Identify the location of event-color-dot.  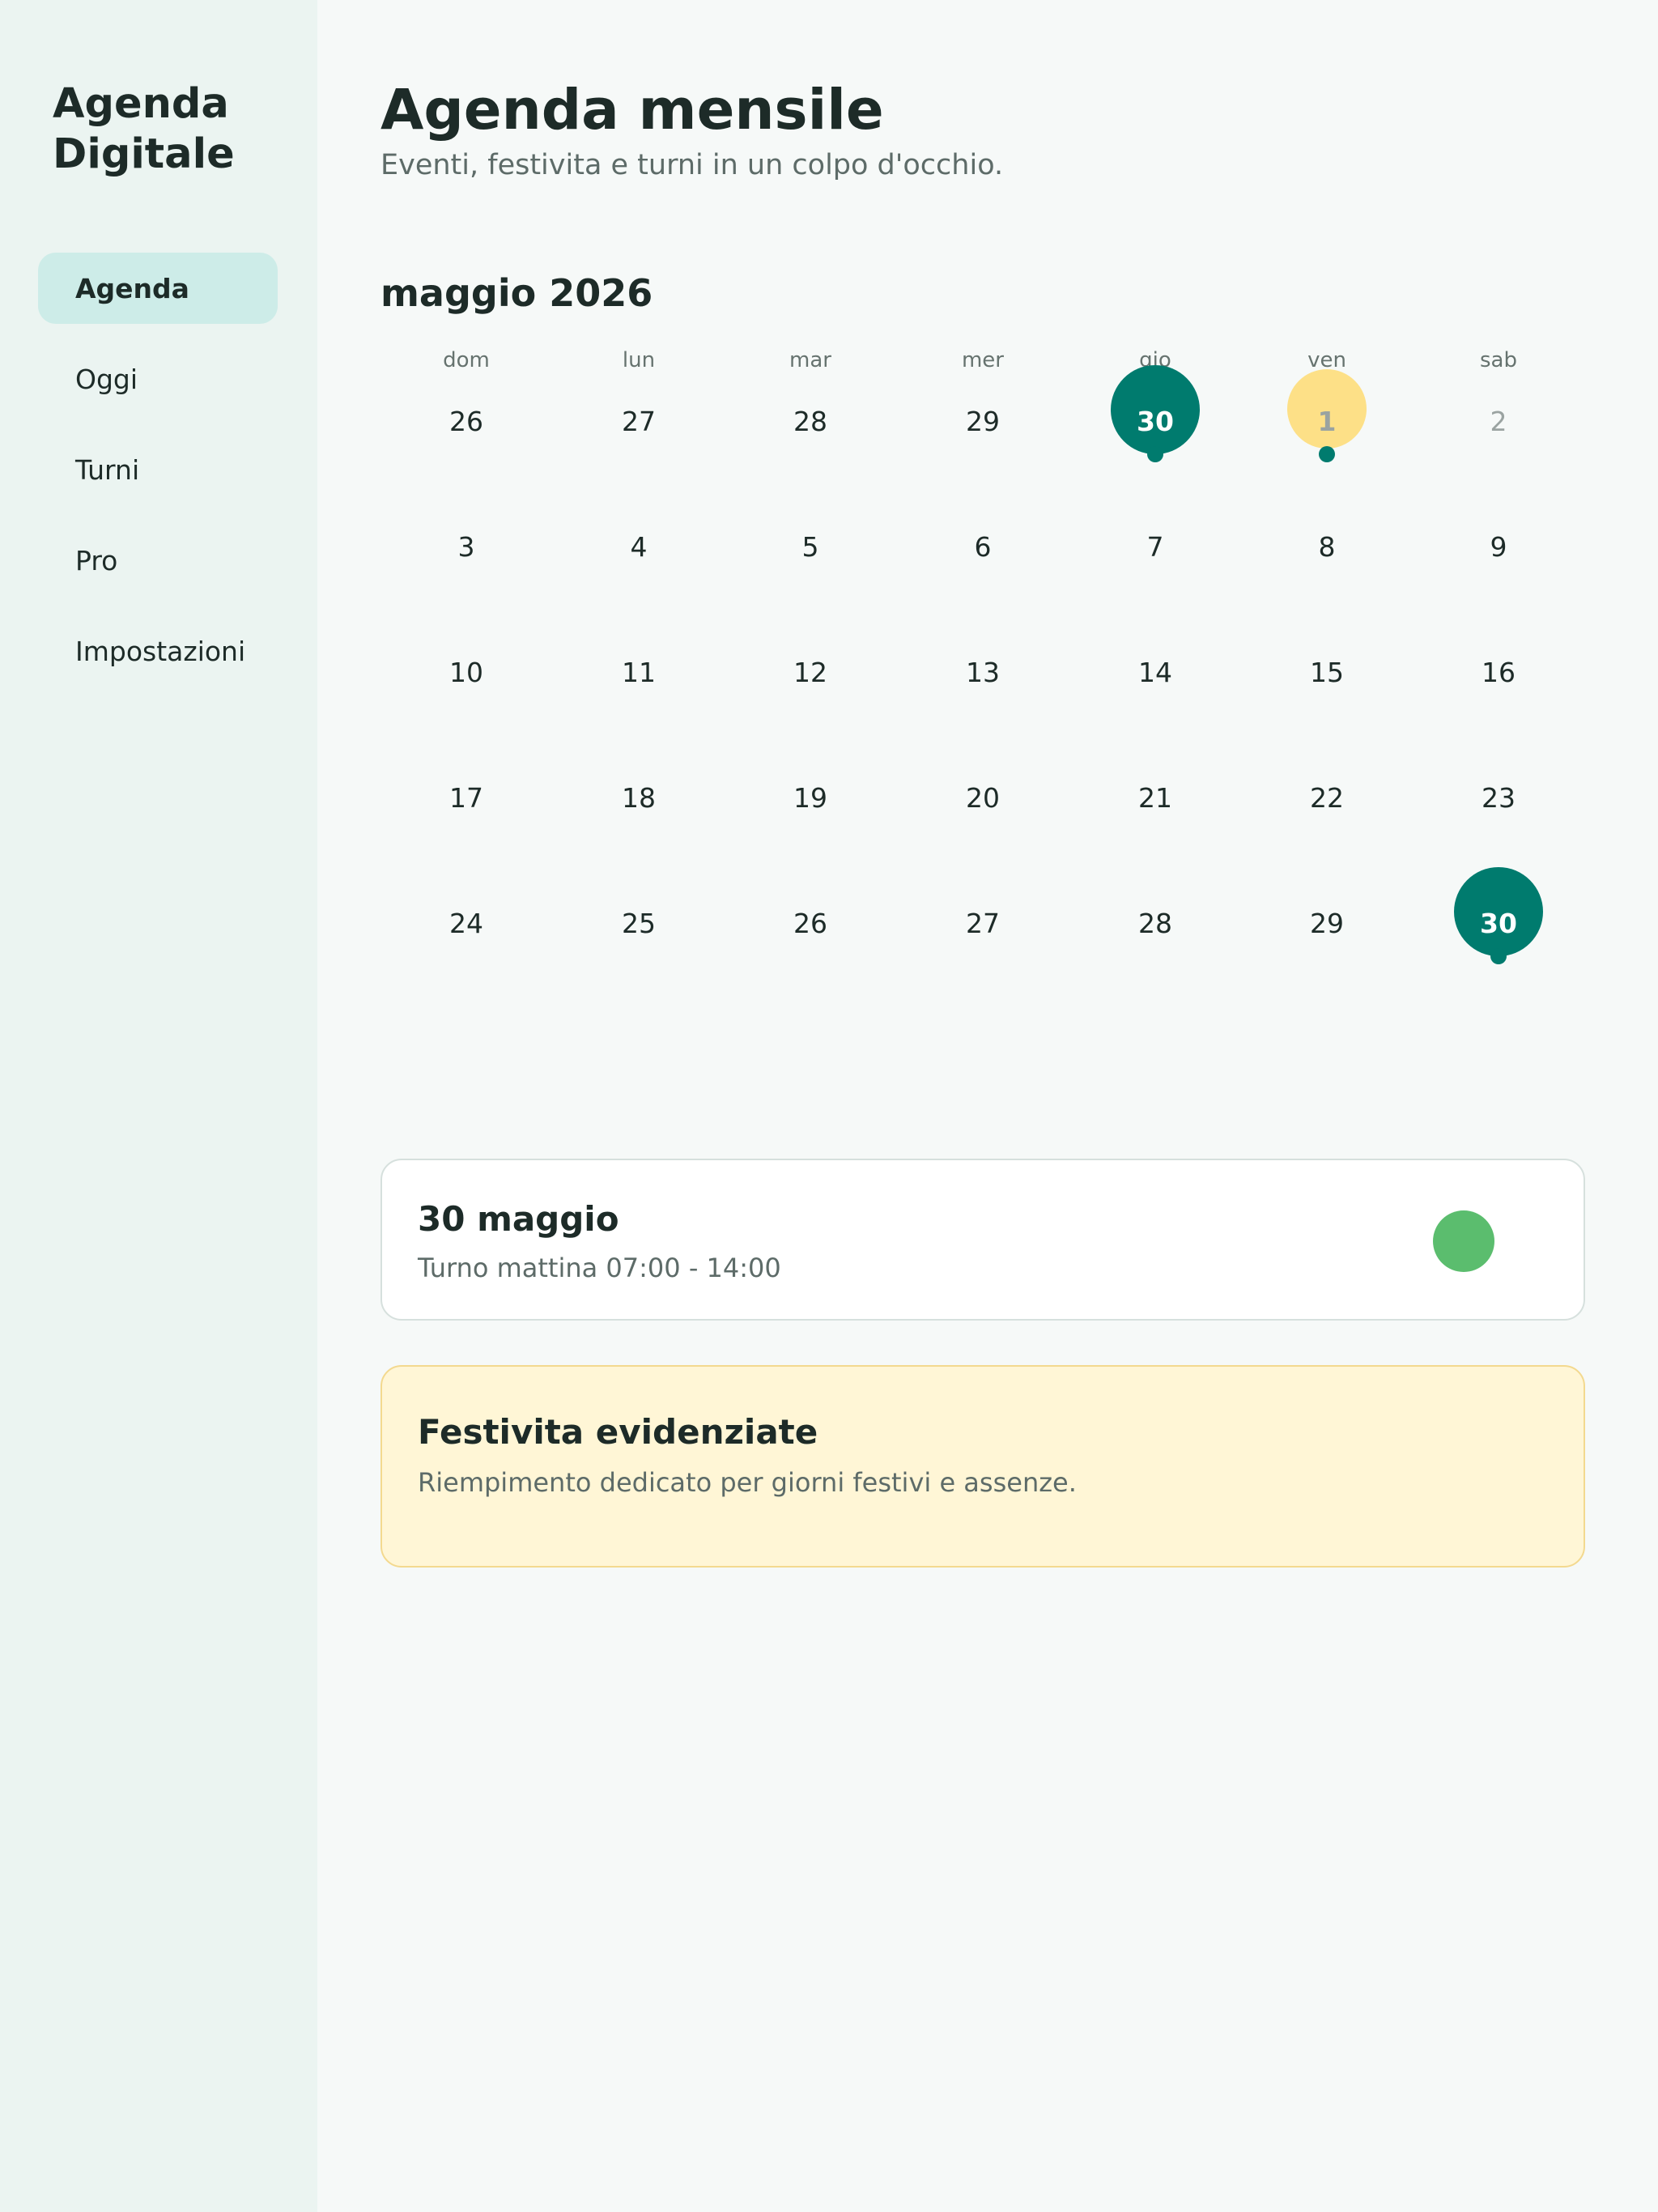
(1463, 1241).